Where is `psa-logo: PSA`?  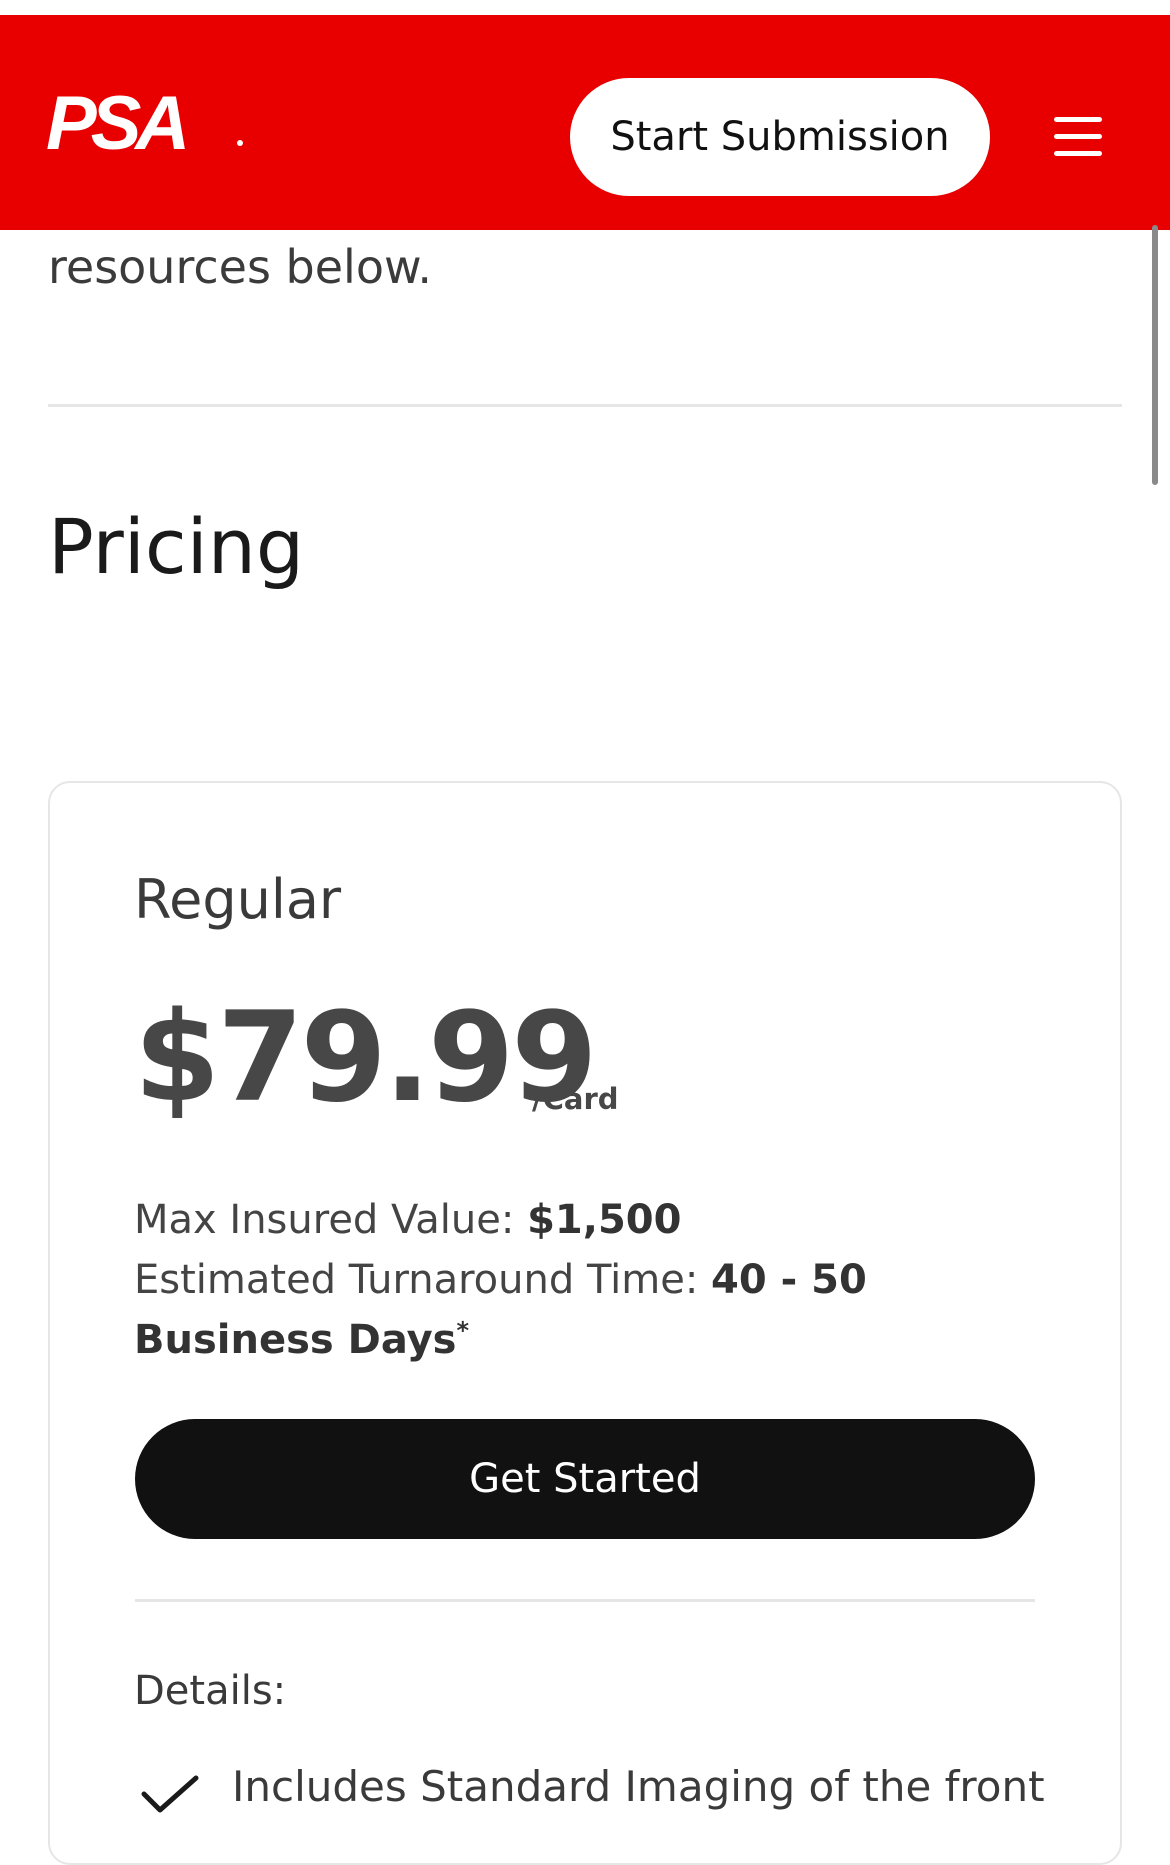 psa-logo: PSA is located at coordinates (146, 137).